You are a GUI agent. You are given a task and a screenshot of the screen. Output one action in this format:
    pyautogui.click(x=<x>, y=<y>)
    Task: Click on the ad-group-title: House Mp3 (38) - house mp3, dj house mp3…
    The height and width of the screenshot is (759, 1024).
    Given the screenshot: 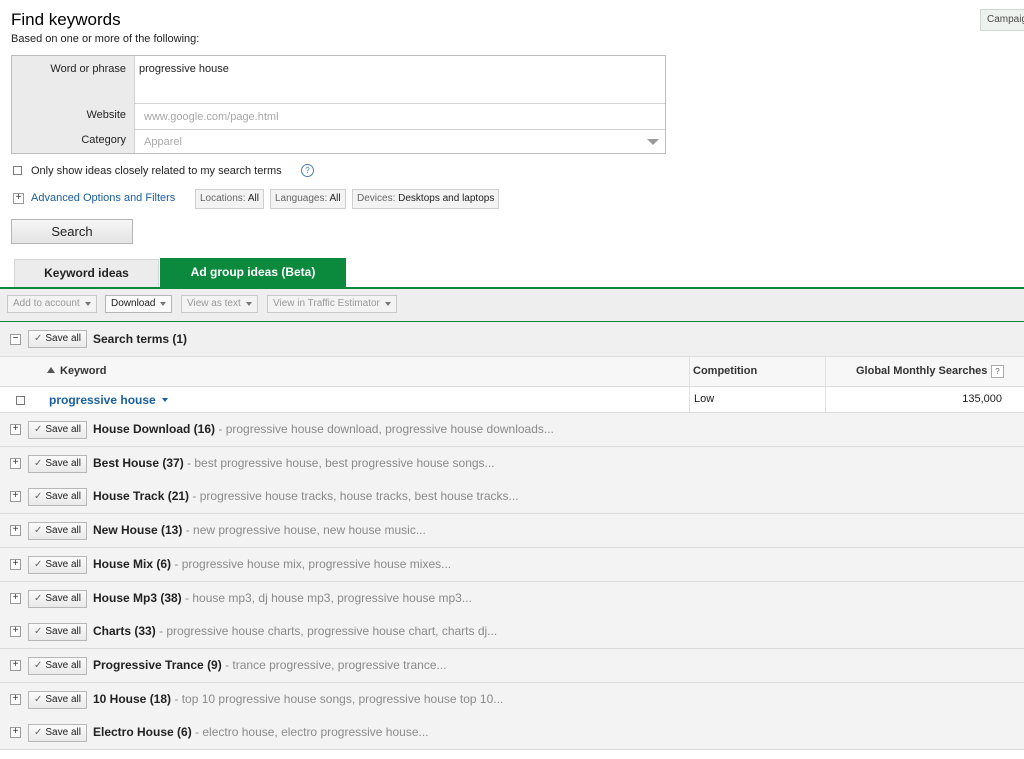 What is the action you would take?
    pyautogui.click(x=282, y=598)
    